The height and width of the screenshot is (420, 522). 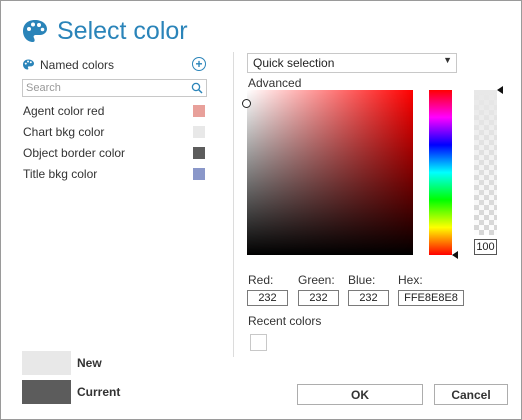 I want to click on saturation-value-picker, so click(x=327, y=172).